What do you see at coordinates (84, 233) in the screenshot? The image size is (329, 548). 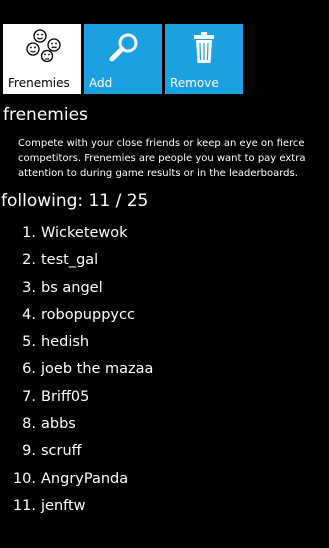 I see `item-name: Wicketewok` at bounding box center [84, 233].